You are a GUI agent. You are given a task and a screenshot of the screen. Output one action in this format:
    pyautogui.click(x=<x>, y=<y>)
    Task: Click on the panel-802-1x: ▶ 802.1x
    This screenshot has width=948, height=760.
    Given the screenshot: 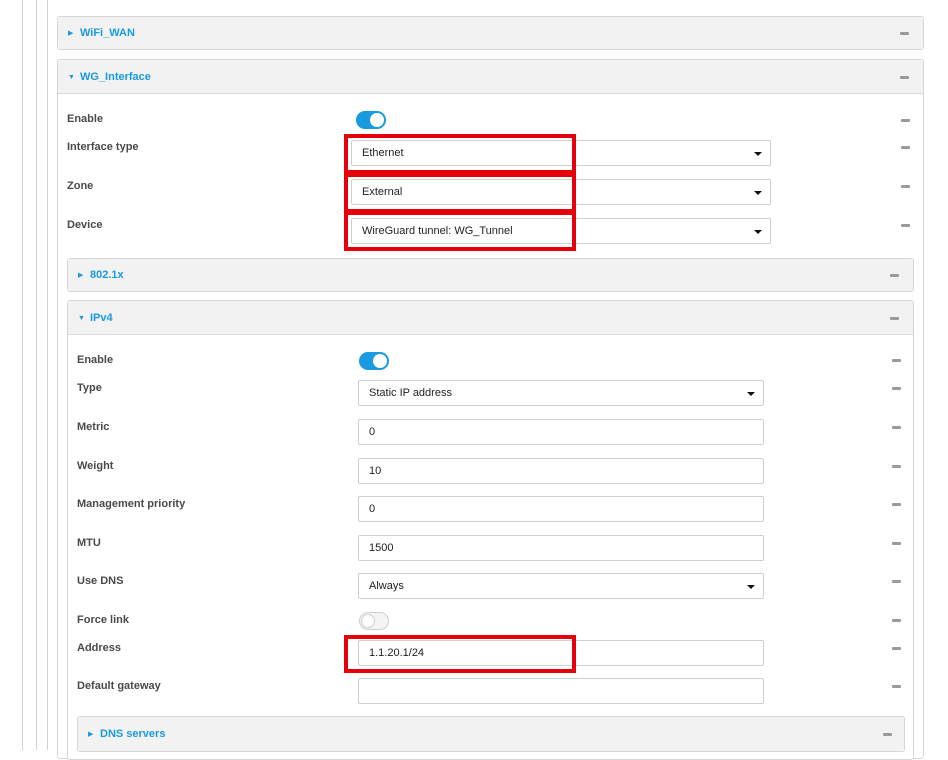 What is the action you would take?
    pyautogui.click(x=490, y=275)
    